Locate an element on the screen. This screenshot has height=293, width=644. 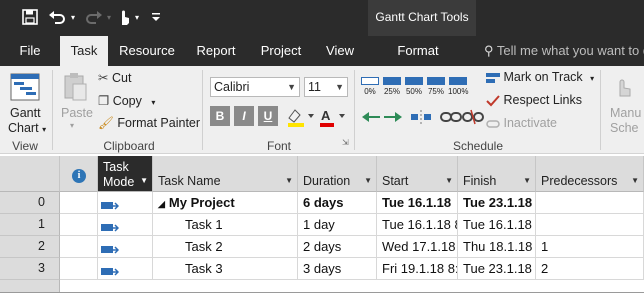
start-cell: Wed 17.1.18 is located at coordinates (417, 247).